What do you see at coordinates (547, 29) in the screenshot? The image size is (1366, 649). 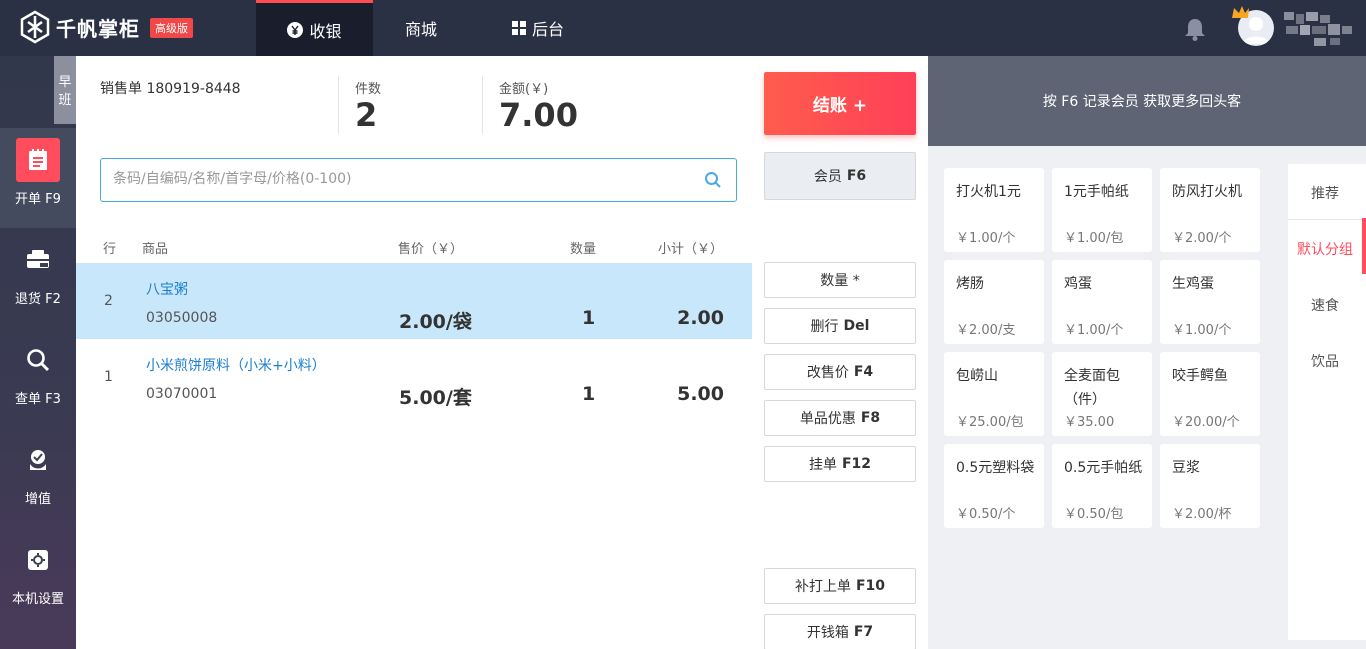 I see `nav-backend-label: 后台` at bounding box center [547, 29].